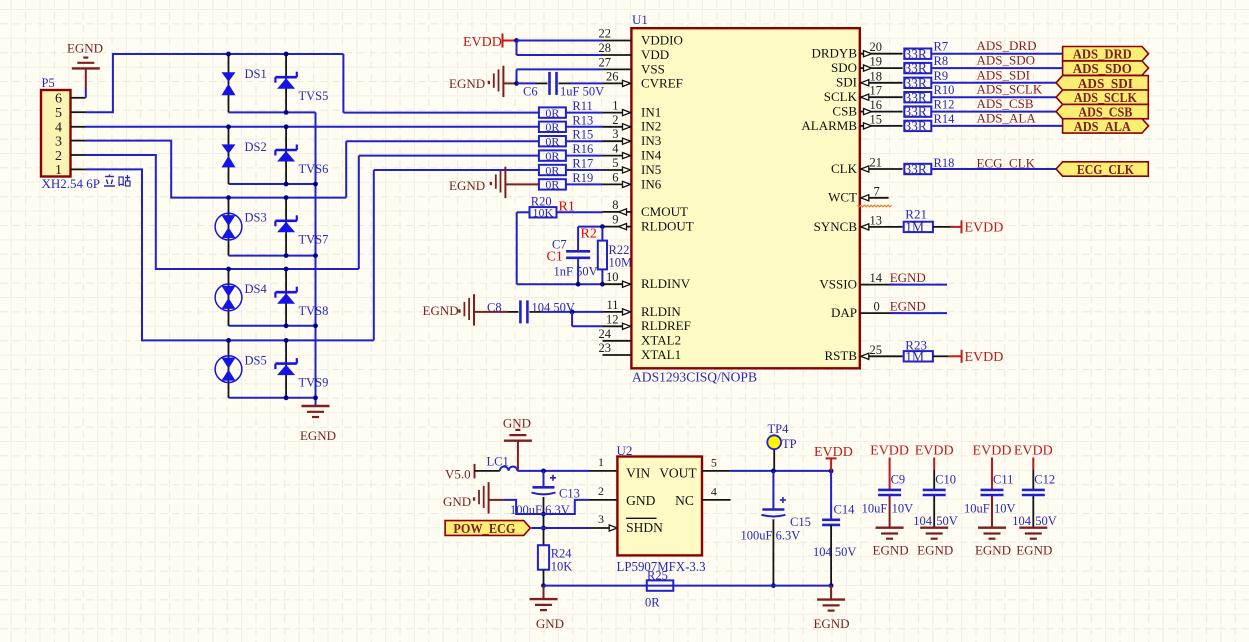 This screenshot has height=642, width=1249. What do you see at coordinates (941, 76) in the screenshot?
I see `svg-text: R9` at bounding box center [941, 76].